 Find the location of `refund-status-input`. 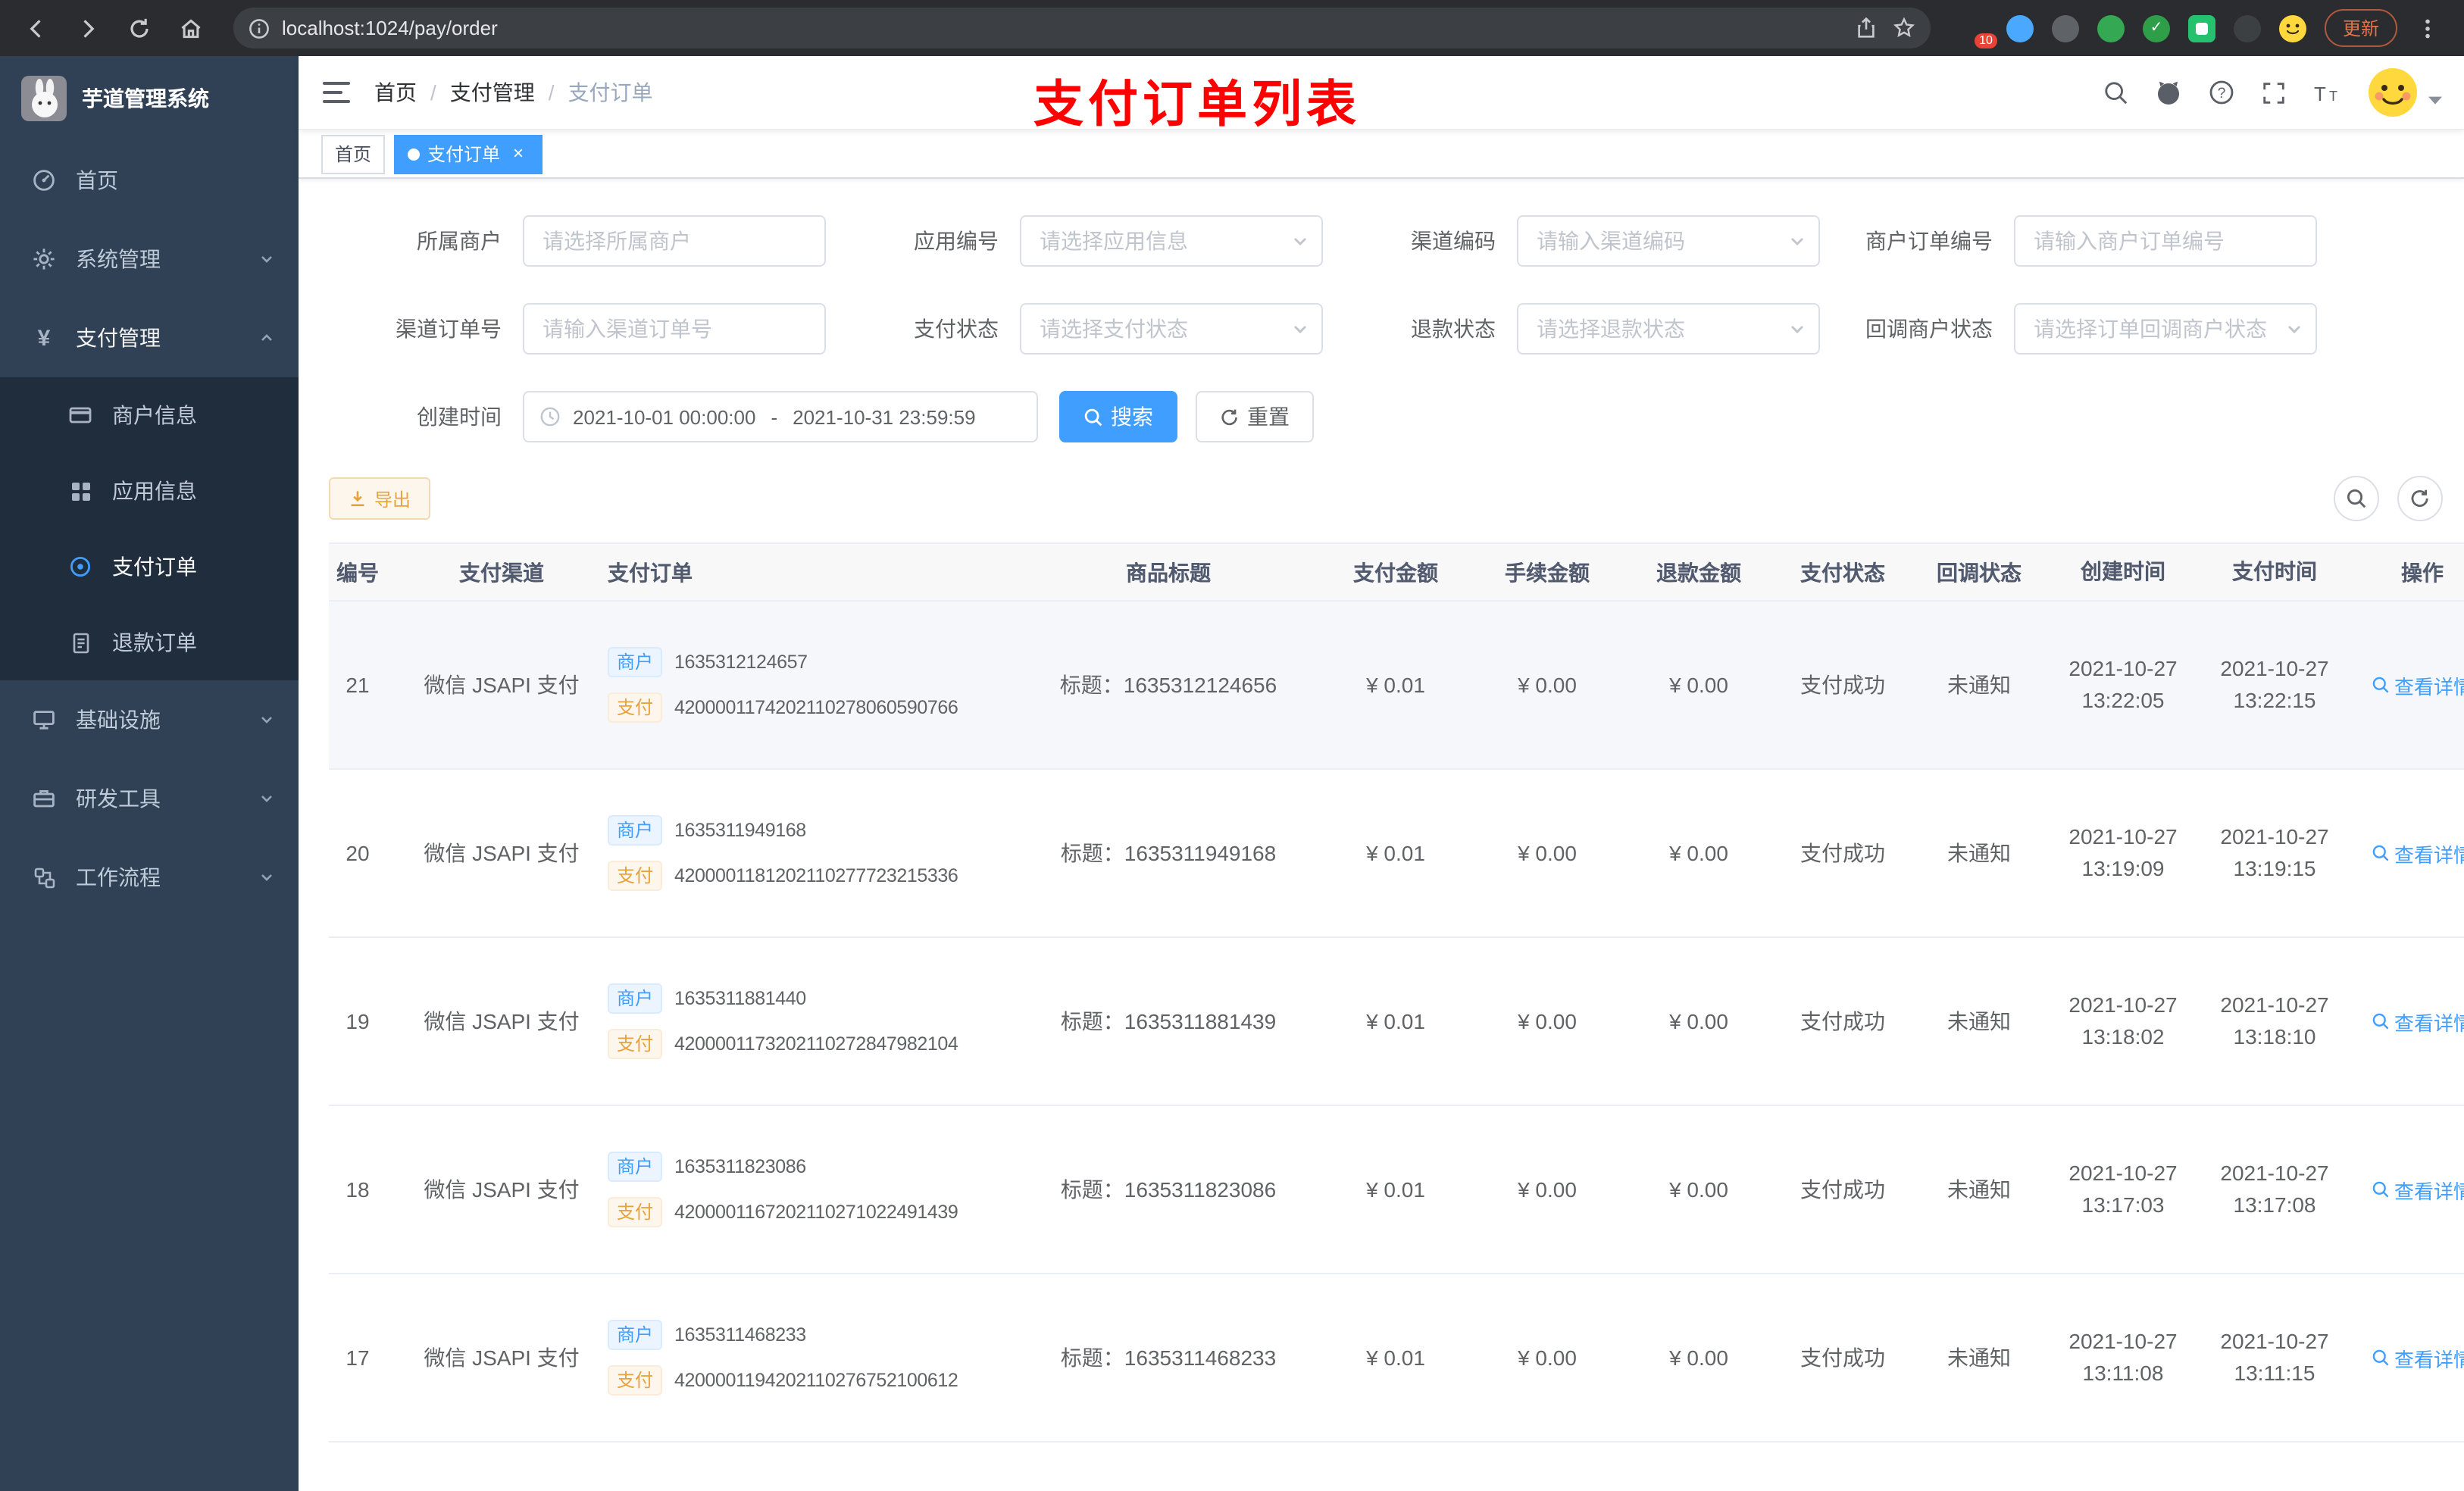

refund-status-input is located at coordinates (1668, 329).